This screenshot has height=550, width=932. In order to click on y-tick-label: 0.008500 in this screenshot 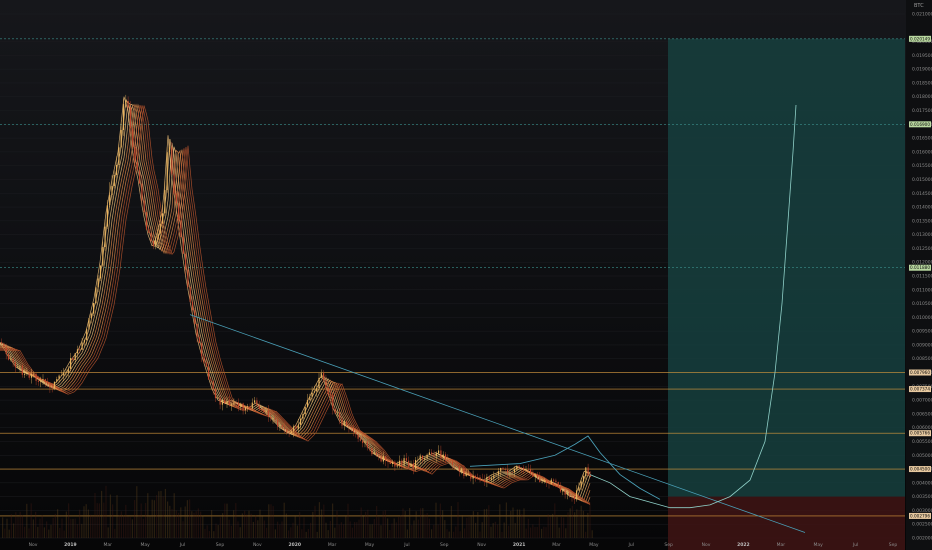, I will do `click(922, 359)`.